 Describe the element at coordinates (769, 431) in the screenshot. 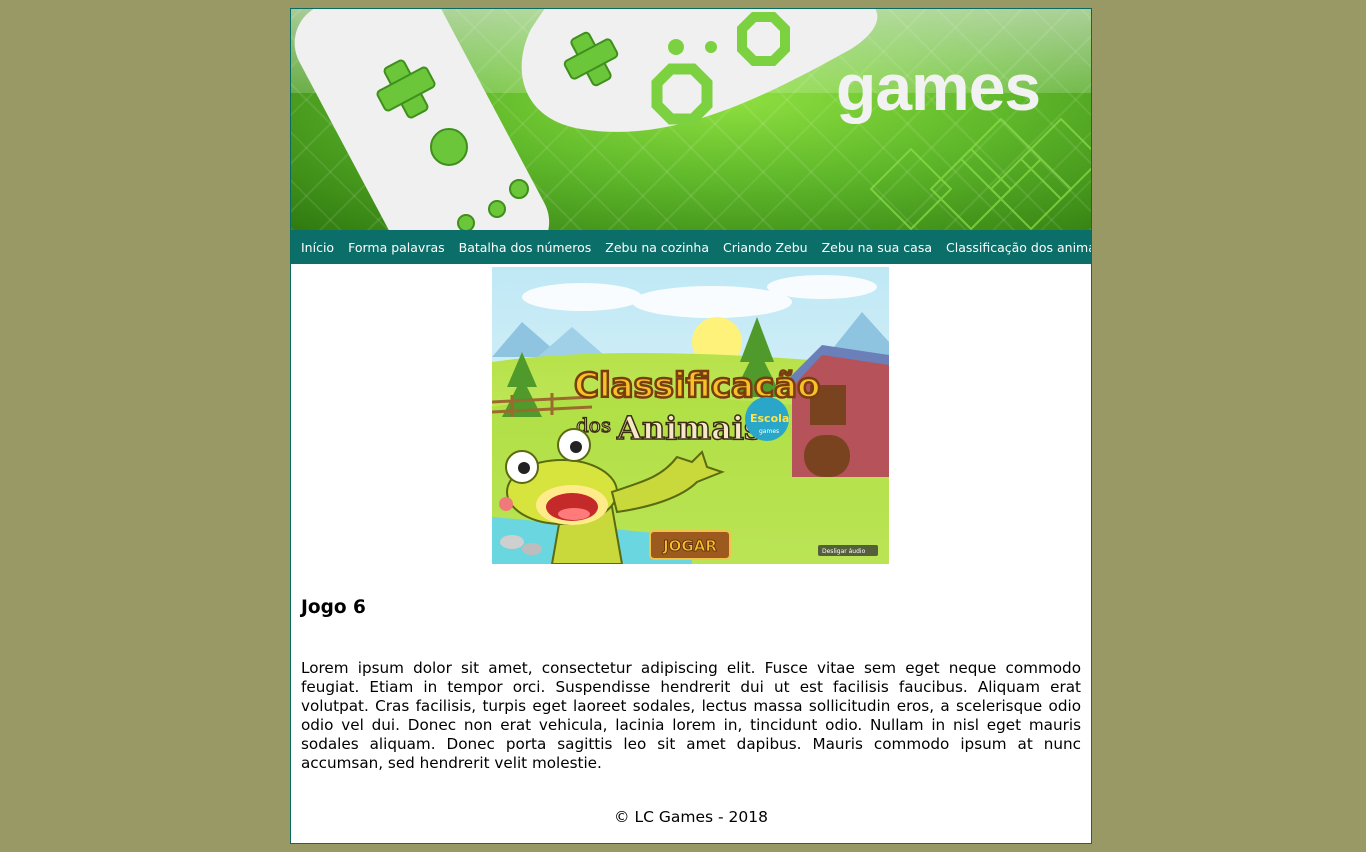

I see `svg-text: games` at that location.